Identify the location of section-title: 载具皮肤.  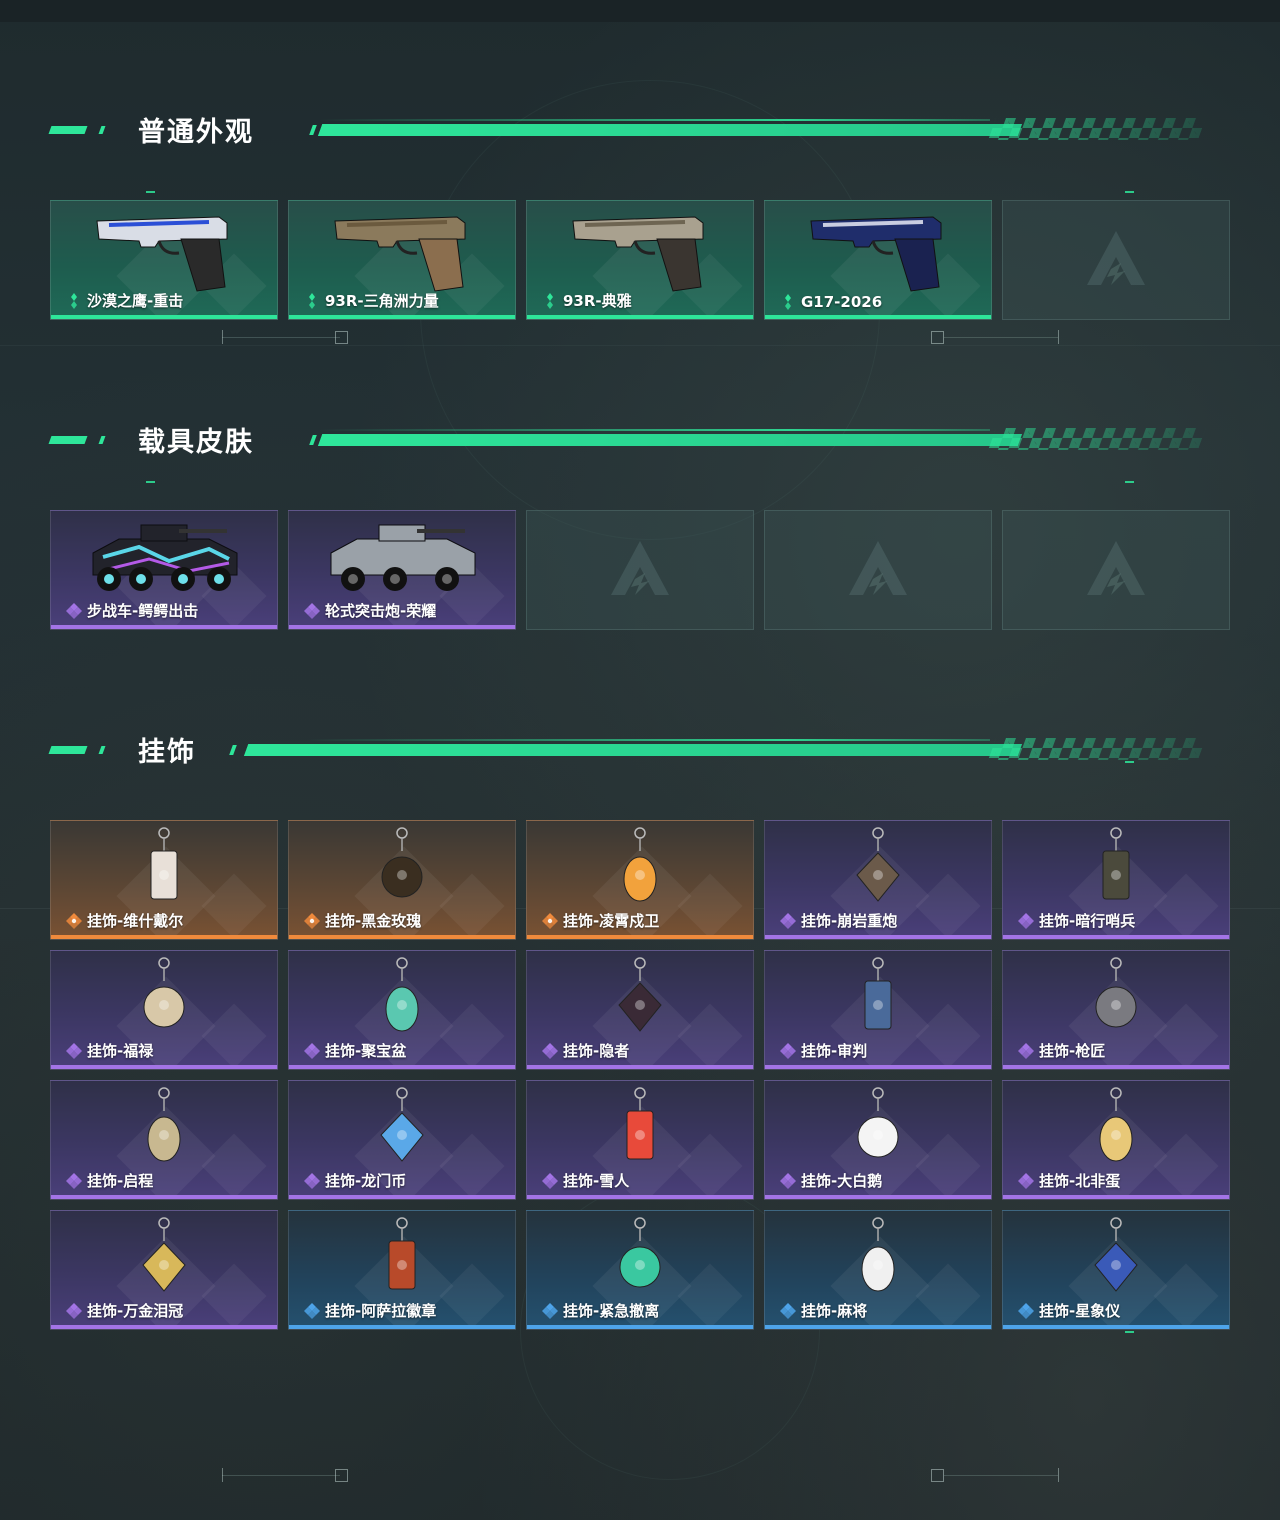
(196, 442).